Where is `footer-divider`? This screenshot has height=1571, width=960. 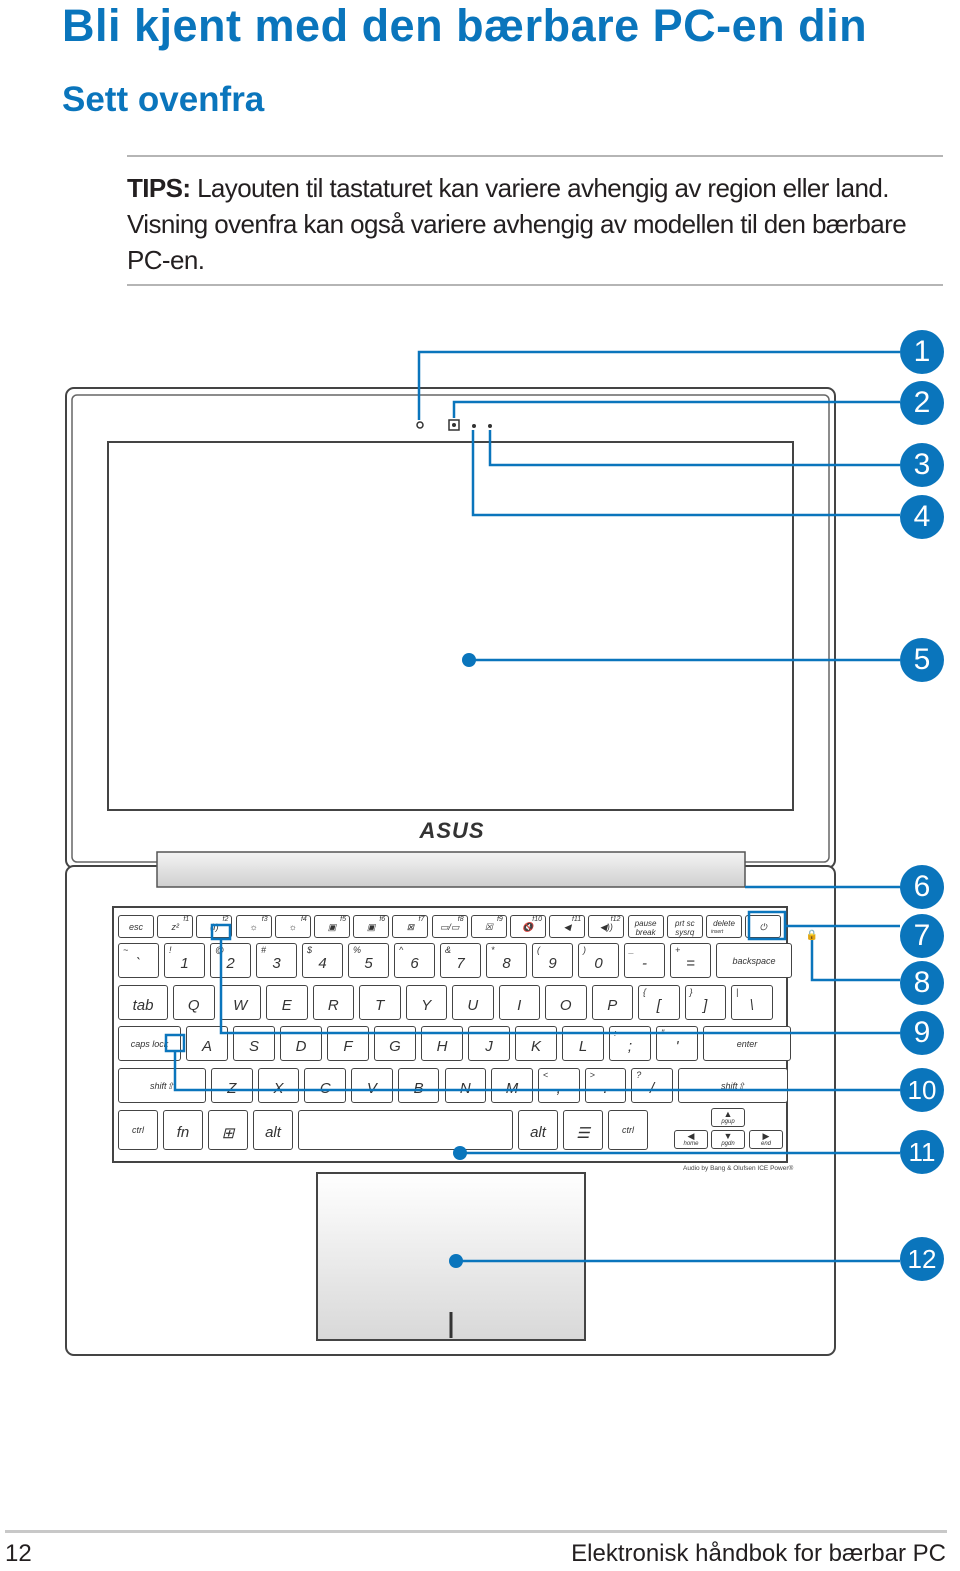
footer-divider is located at coordinates (476, 1531).